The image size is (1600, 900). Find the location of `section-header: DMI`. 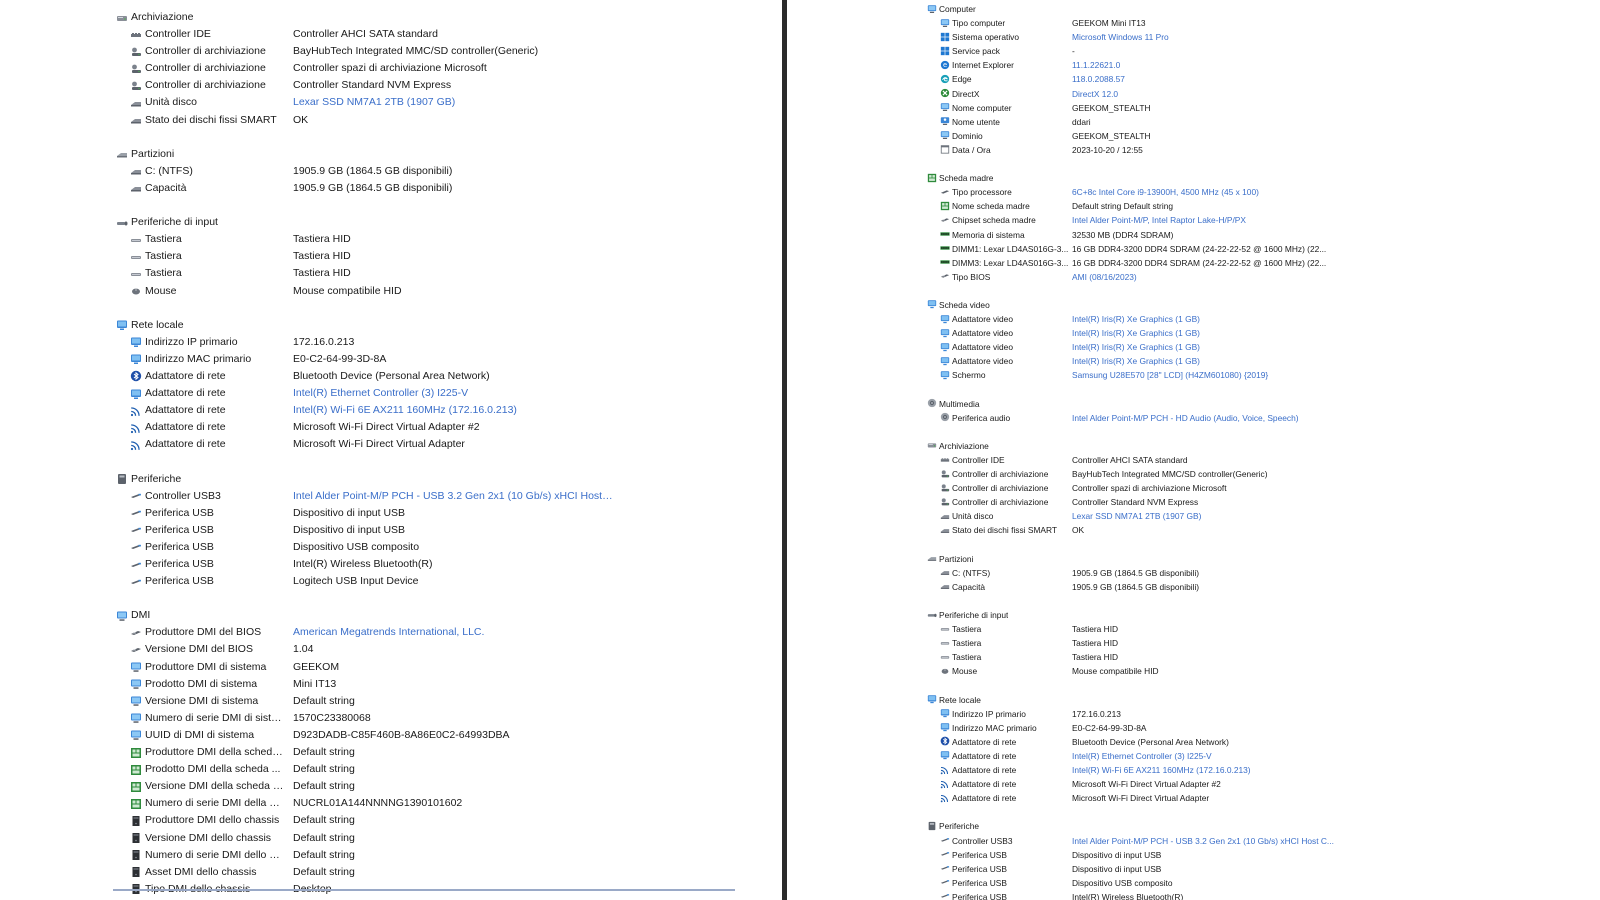

section-header: DMI is located at coordinates (391, 615).